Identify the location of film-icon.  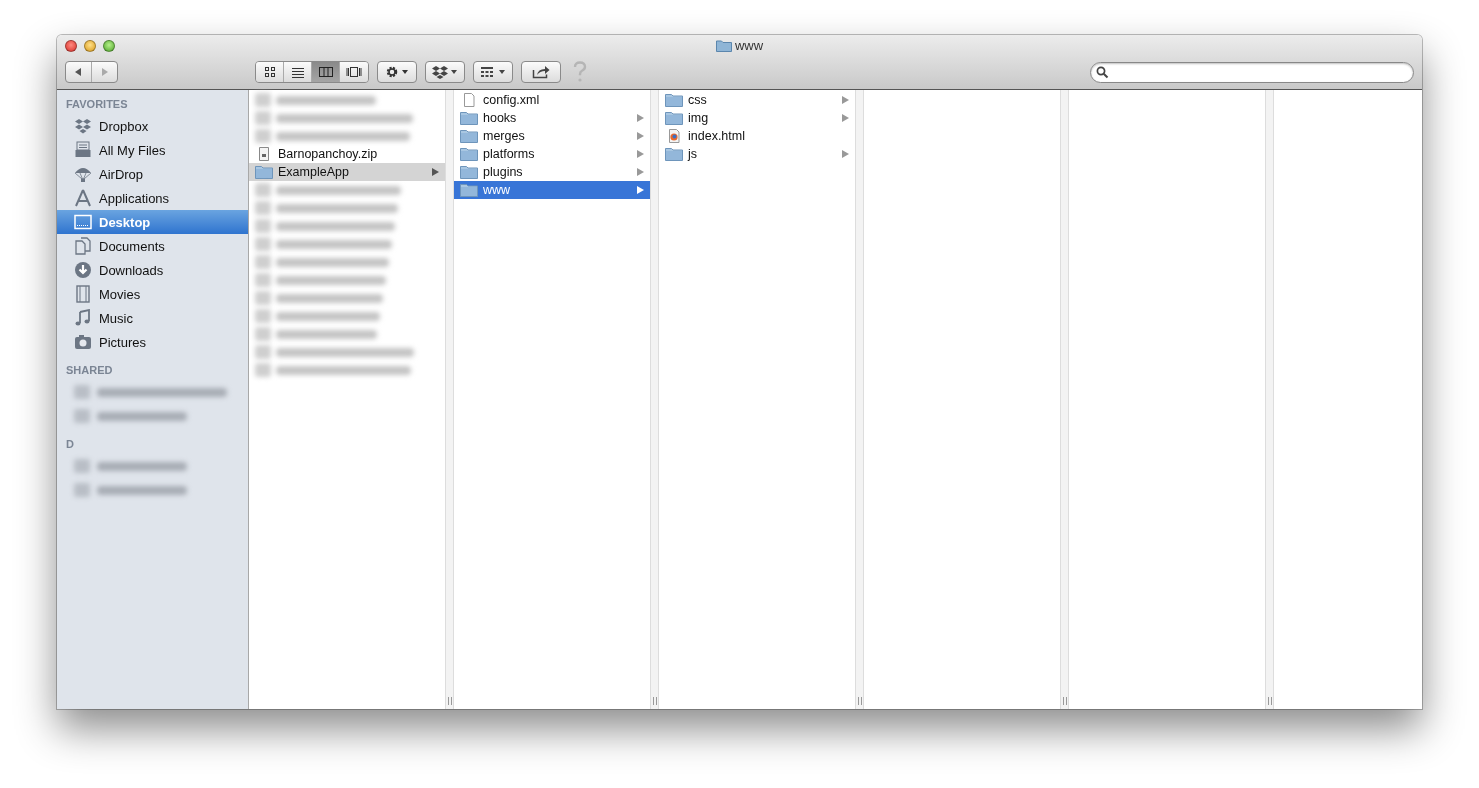
(83, 294).